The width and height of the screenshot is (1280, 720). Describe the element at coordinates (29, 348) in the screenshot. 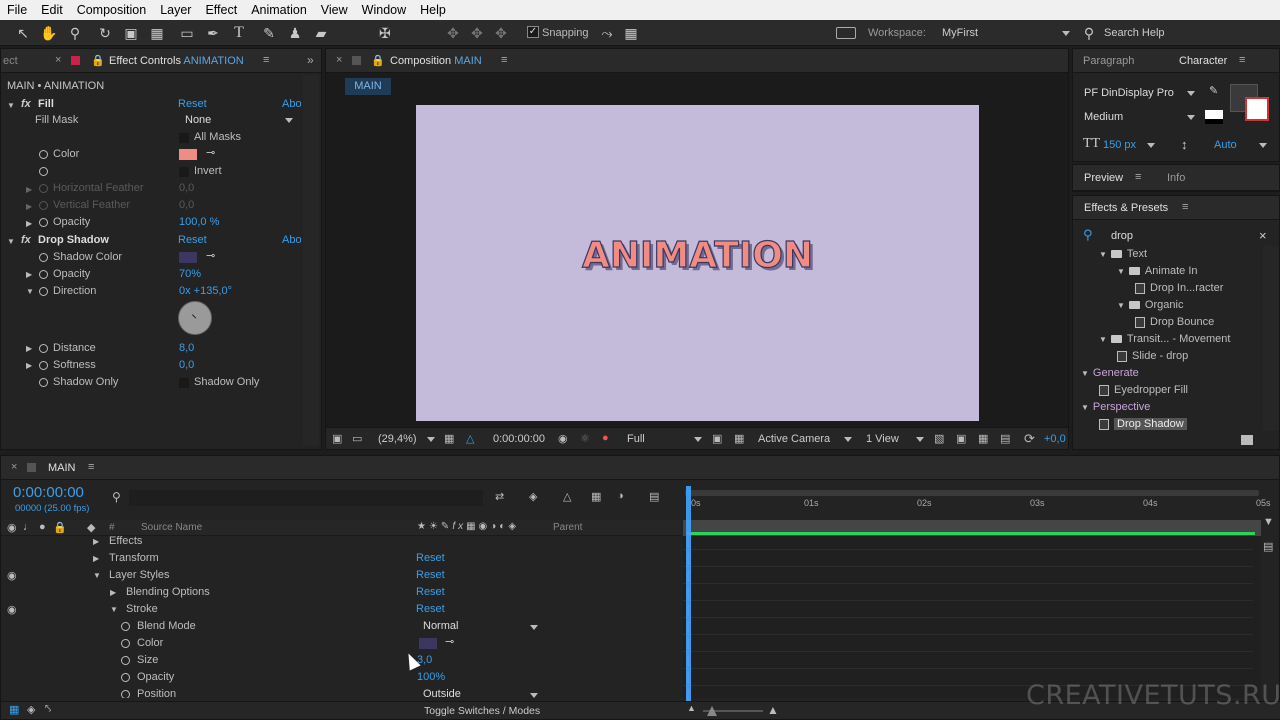

I see `distance-expand-icon: ▶` at that location.